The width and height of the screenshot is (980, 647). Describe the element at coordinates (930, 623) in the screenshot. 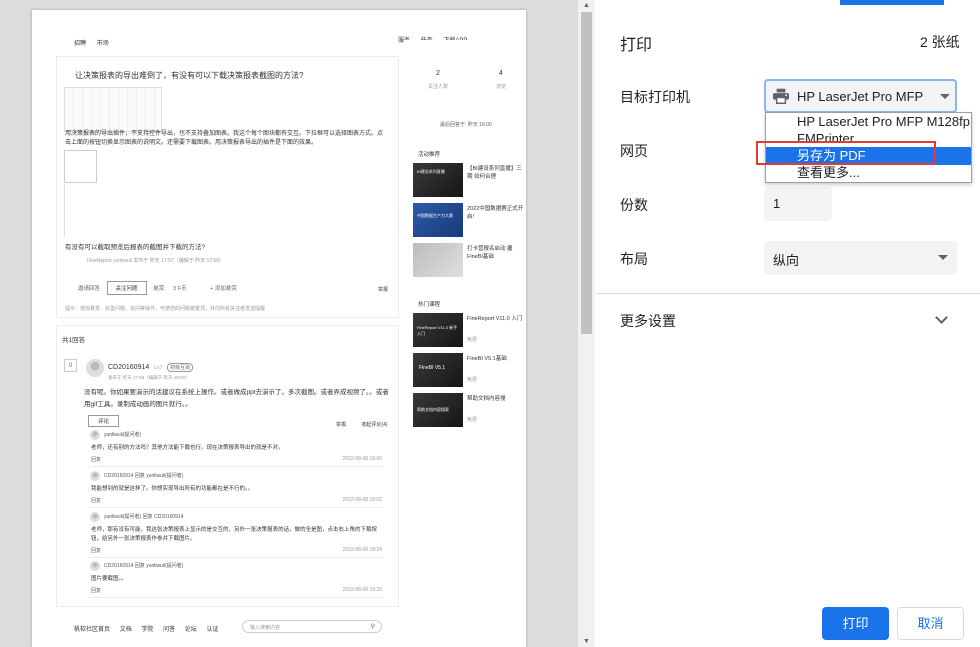

I see `cancel-button: 取消` at that location.